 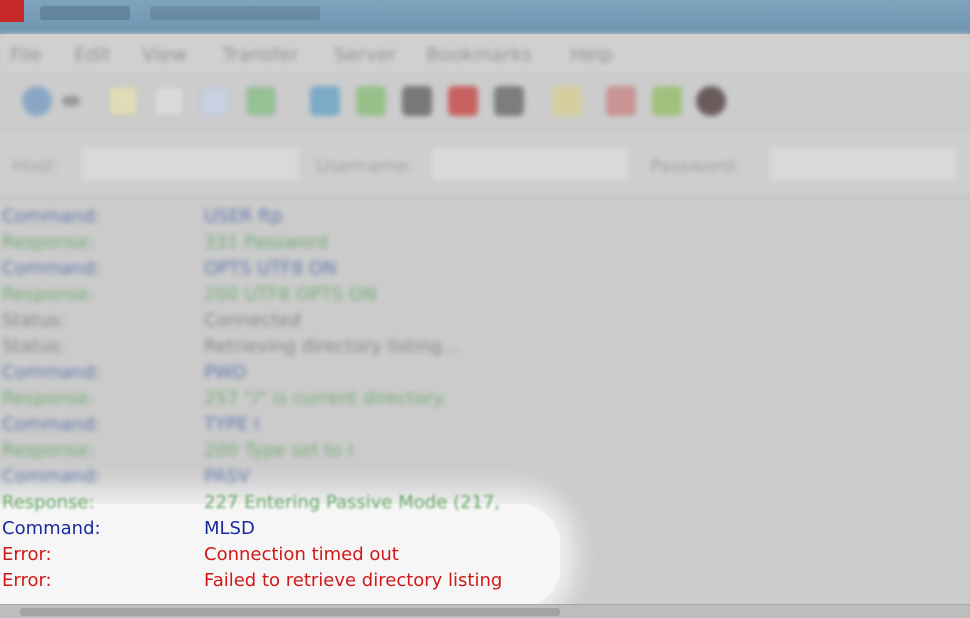 What do you see at coordinates (12, 11) in the screenshot?
I see `app-icon` at bounding box center [12, 11].